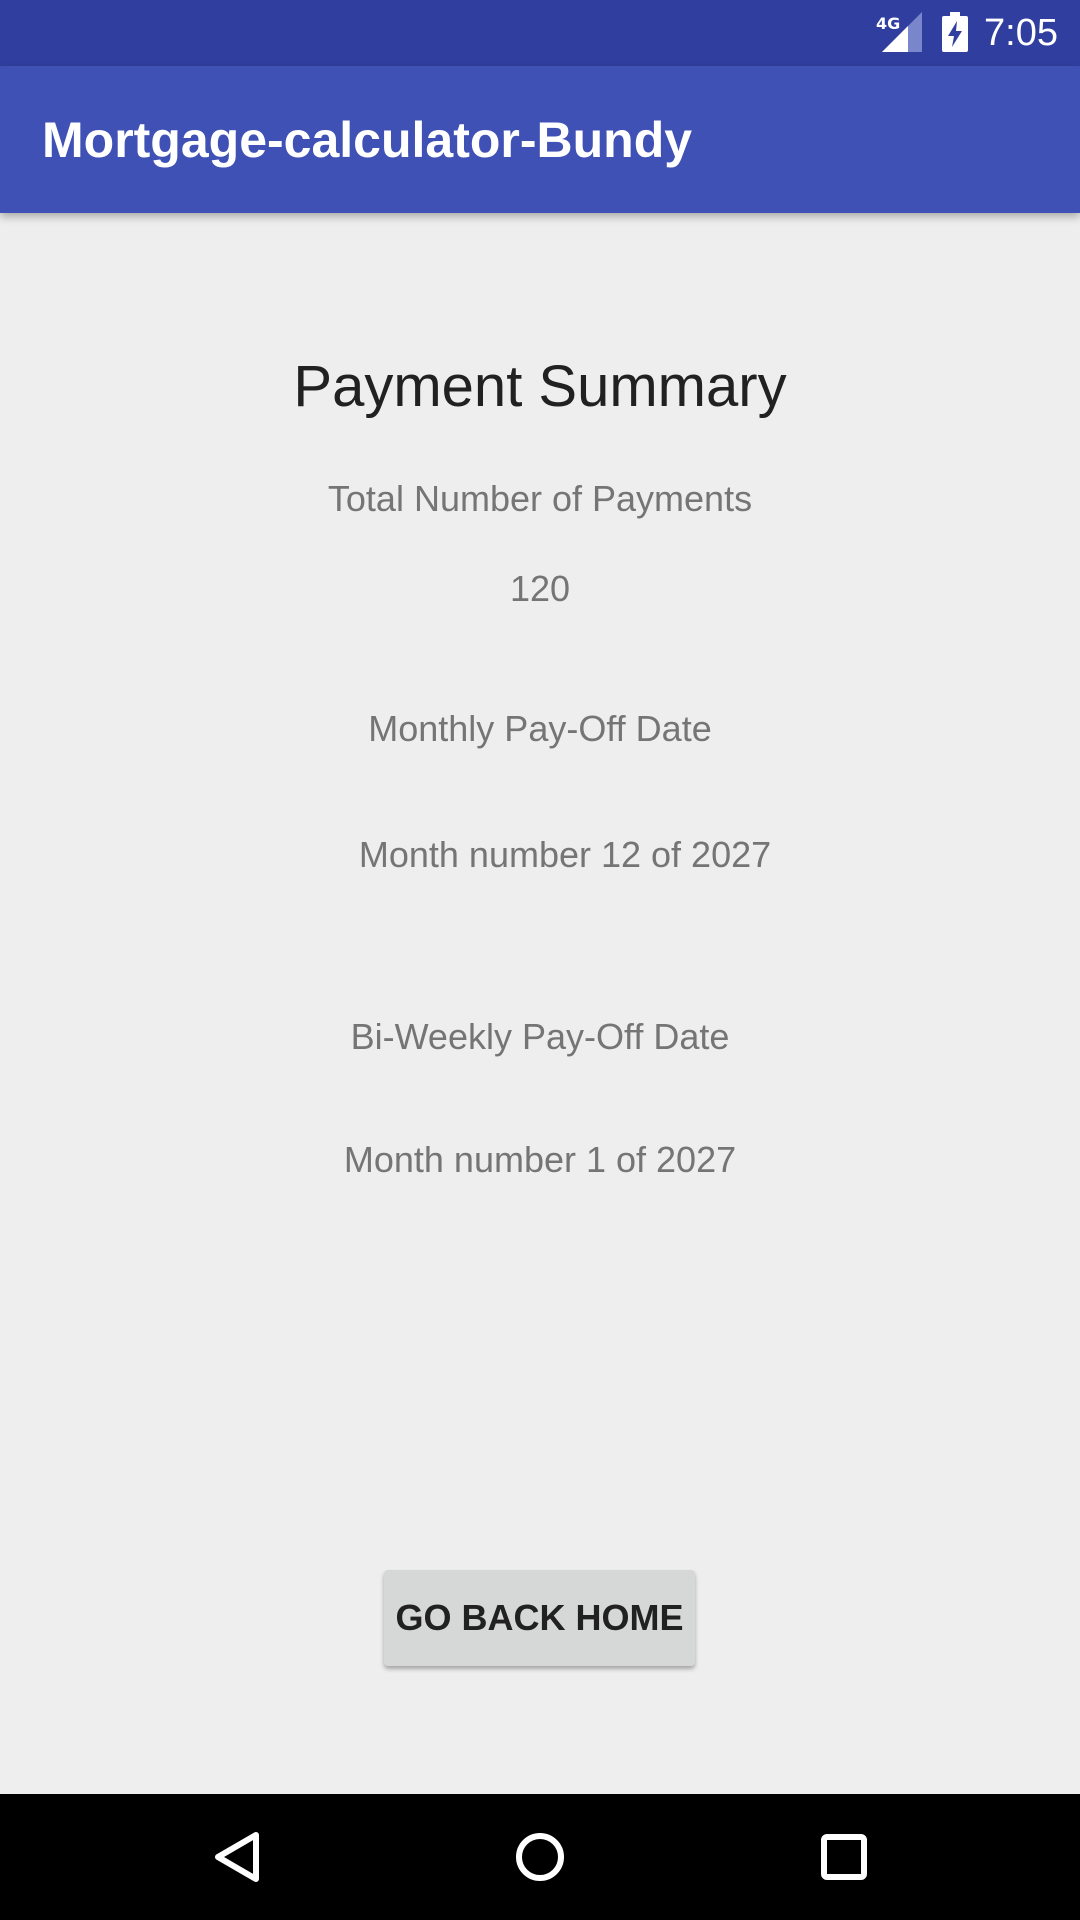 The image size is (1080, 1920). What do you see at coordinates (237, 1857) in the screenshot?
I see `back-icon` at bounding box center [237, 1857].